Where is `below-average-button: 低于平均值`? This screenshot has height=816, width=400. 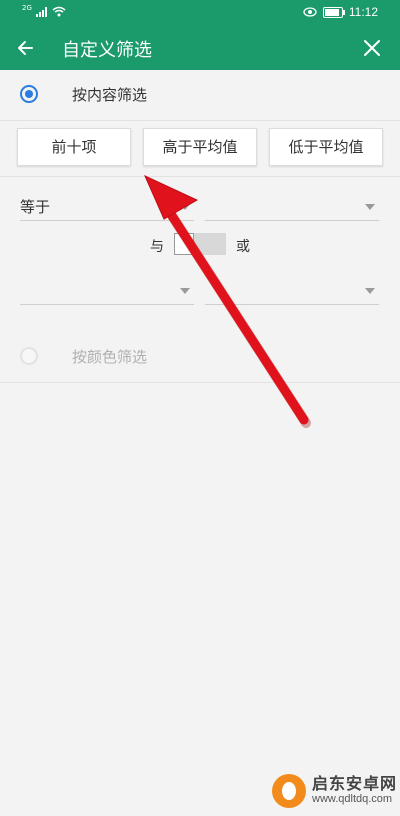 below-average-button: 低于平均值 is located at coordinates (326, 147).